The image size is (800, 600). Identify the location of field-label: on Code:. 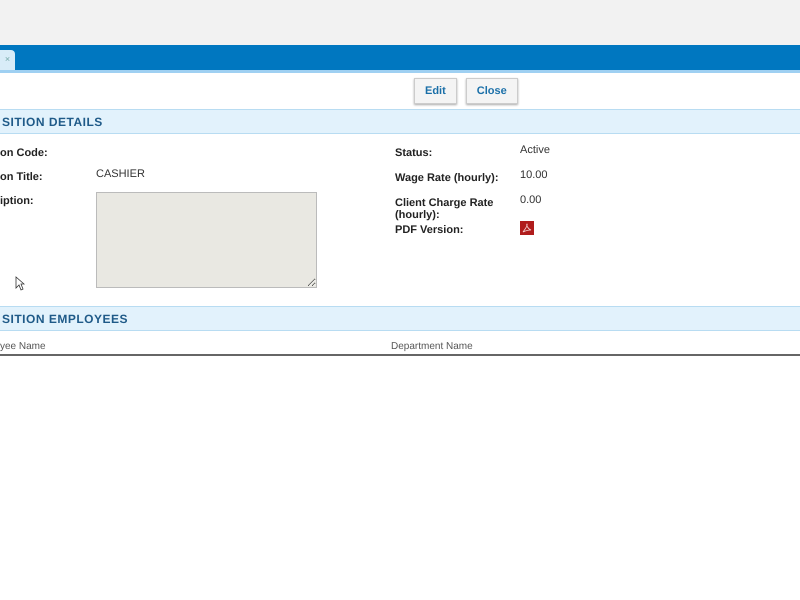
(24, 152).